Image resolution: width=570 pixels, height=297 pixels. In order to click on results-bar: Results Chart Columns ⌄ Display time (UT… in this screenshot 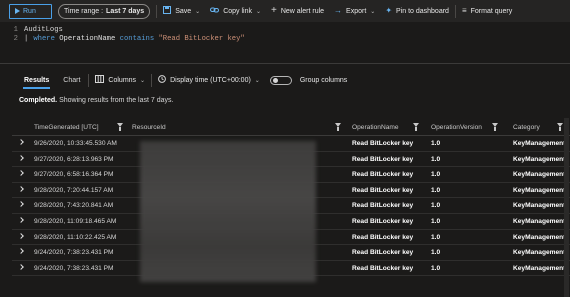, I will do `click(285, 80)`.